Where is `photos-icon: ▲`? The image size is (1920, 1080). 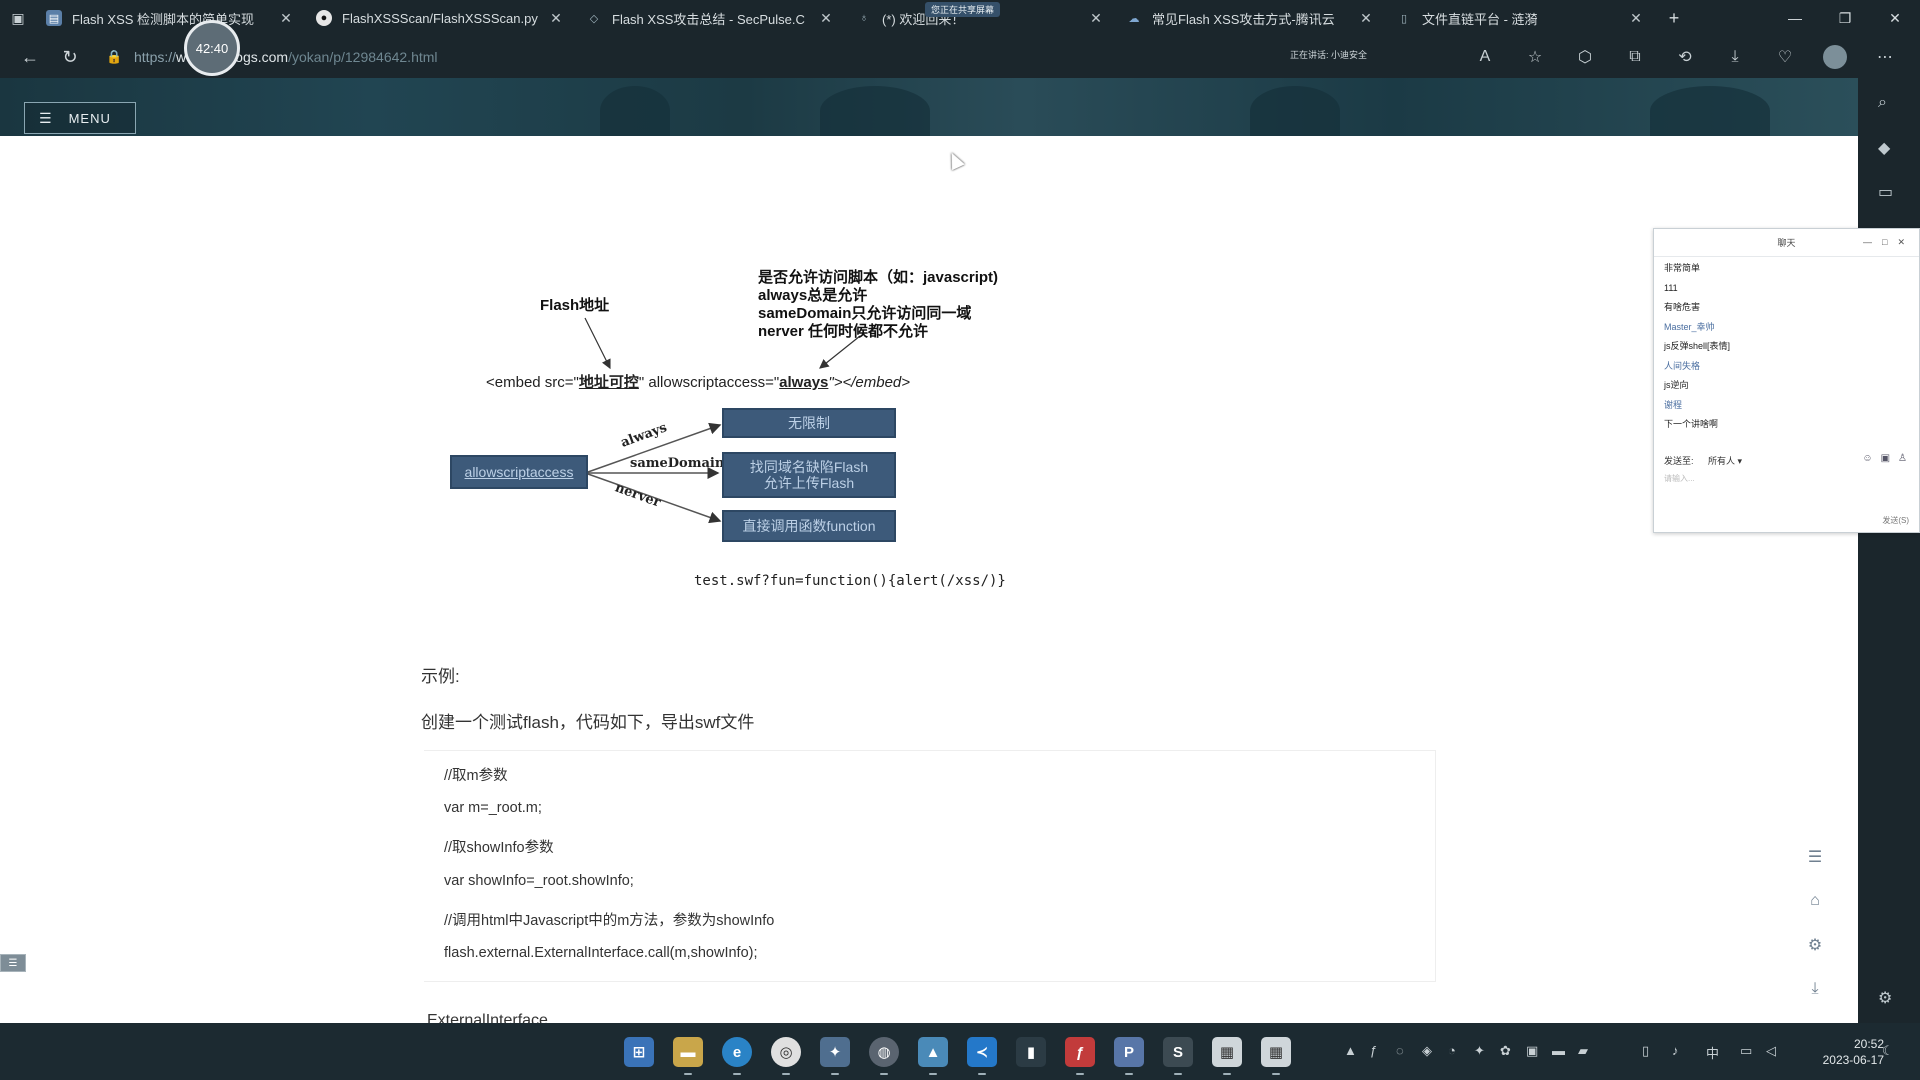
photos-icon: ▲ is located at coordinates (933, 1056).